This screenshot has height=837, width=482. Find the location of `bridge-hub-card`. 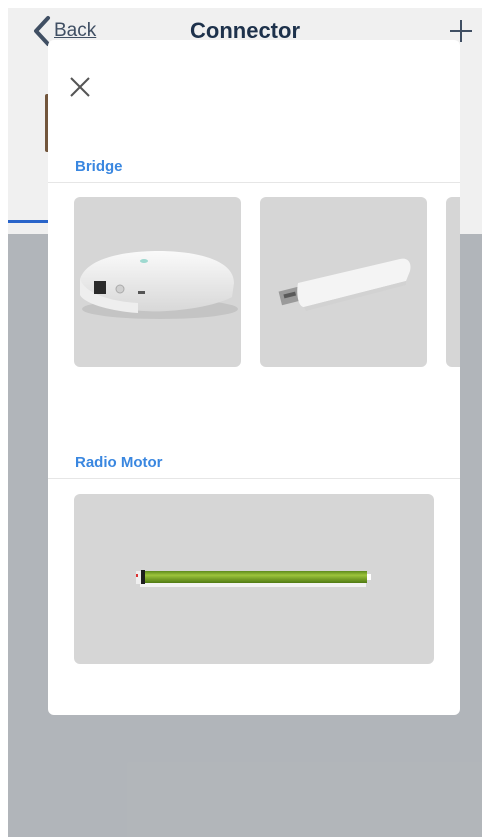

bridge-hub-card is located at coordinates (157, 282).